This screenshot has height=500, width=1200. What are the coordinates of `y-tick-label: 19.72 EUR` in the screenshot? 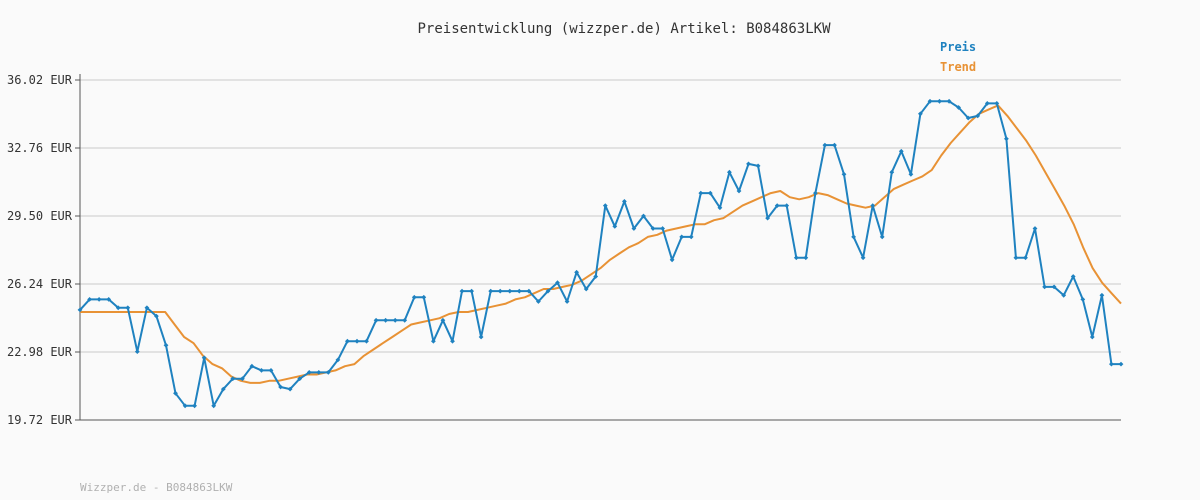 It's located at (40, 420).